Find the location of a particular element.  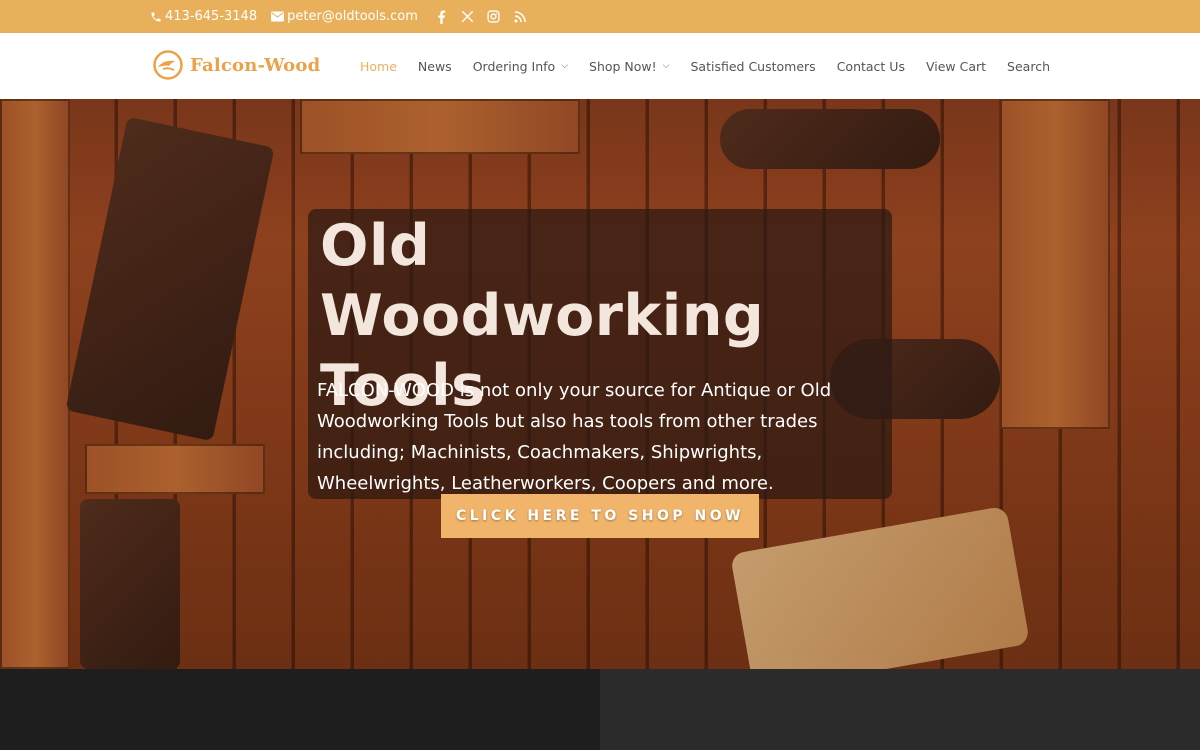

nav-label: Satisfied Customers is located at coordinates (753, 66).